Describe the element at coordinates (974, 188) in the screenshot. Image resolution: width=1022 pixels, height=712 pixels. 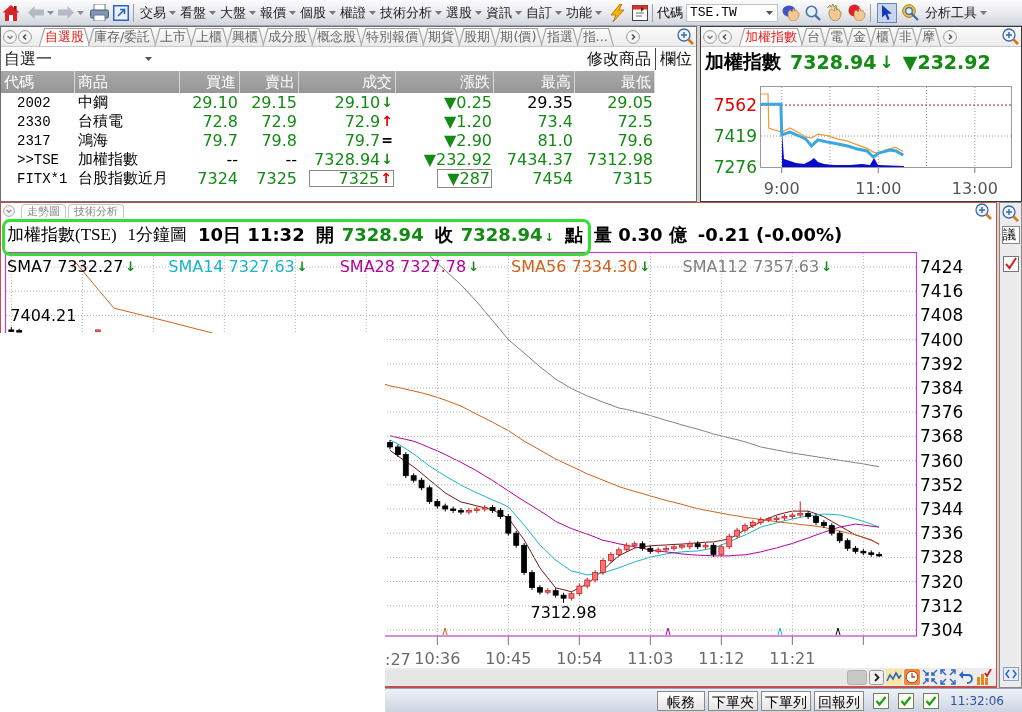
I see `axis-label: 13:00` at that location.